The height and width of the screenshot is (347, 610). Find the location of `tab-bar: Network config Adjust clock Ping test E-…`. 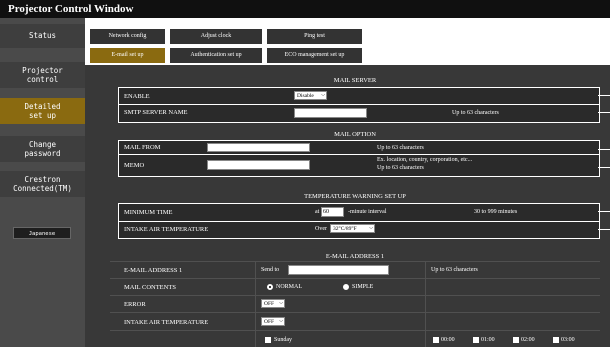

tab-bar: Network config Adjust clock Ping test E-… is located at coordinates (347, 41).